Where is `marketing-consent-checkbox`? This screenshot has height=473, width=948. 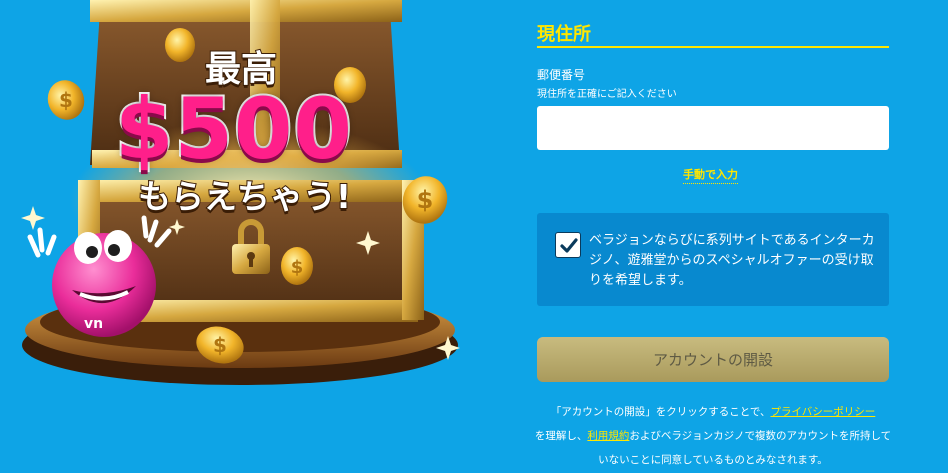 marketing-consent-checkbox is located at coordinates (568, 245).